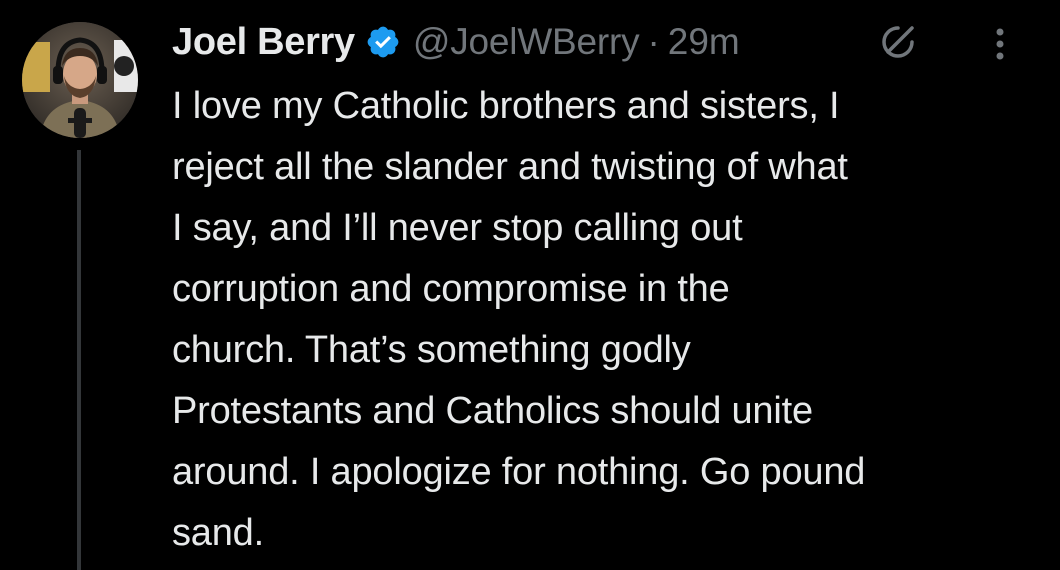 Image resolution: width=1060 pixels, height=570 pixels. What do you see at coordinates (383, 42) in the screenshot?
I see `verified-badge-icon` at bounding box center [383, 42].